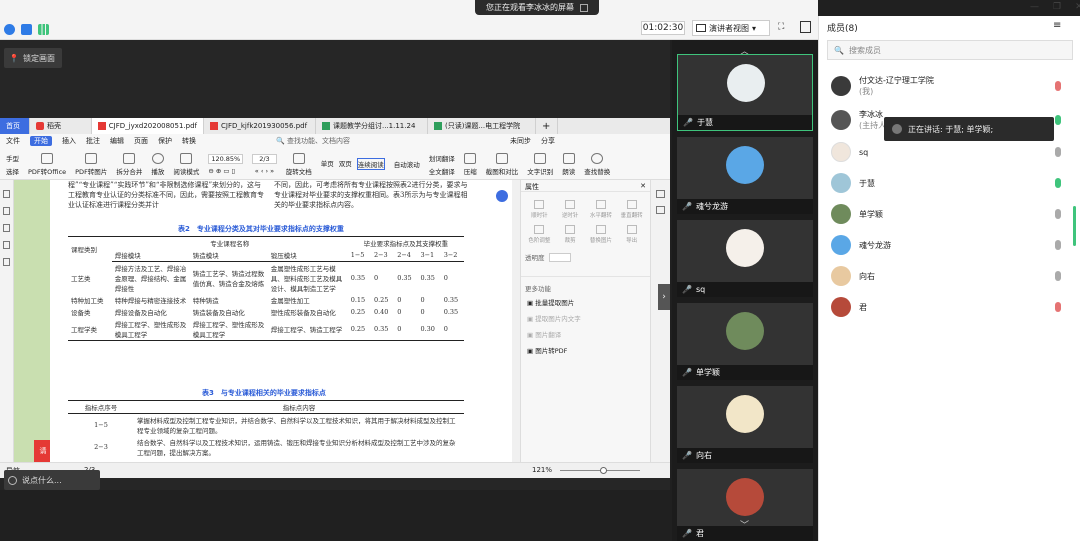 The width and height of the screenshot is (1080, 541). I want to click on bookmark-icon, so click(6, 194).